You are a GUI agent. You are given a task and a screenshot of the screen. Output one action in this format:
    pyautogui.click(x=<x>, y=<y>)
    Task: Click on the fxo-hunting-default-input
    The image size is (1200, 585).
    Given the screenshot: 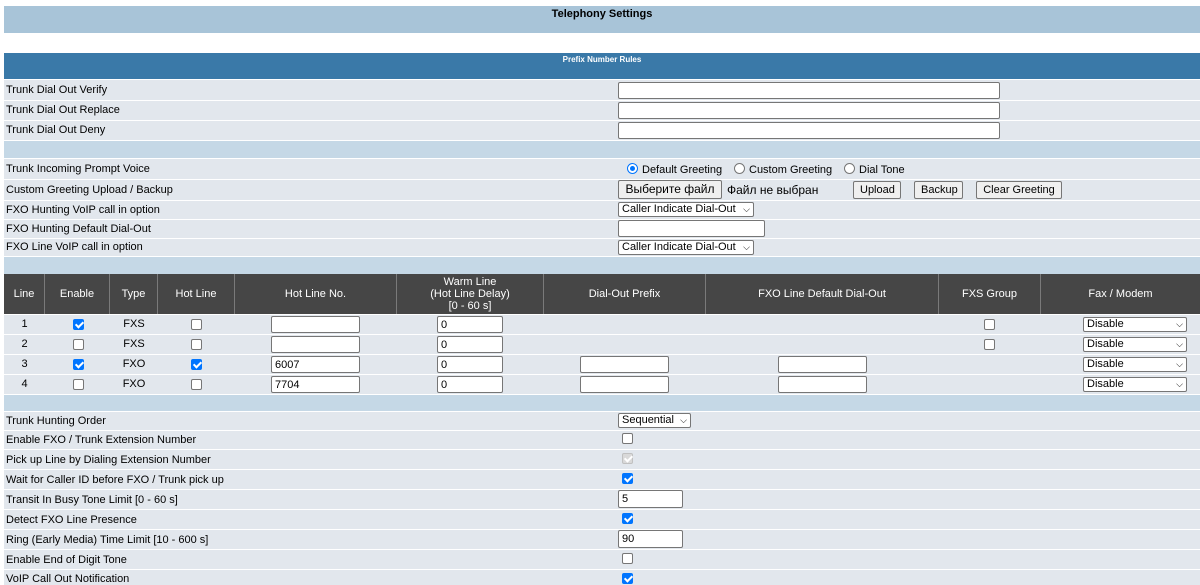 What is the action you would take?
    pyautogui.click(x=691, y=228)
    